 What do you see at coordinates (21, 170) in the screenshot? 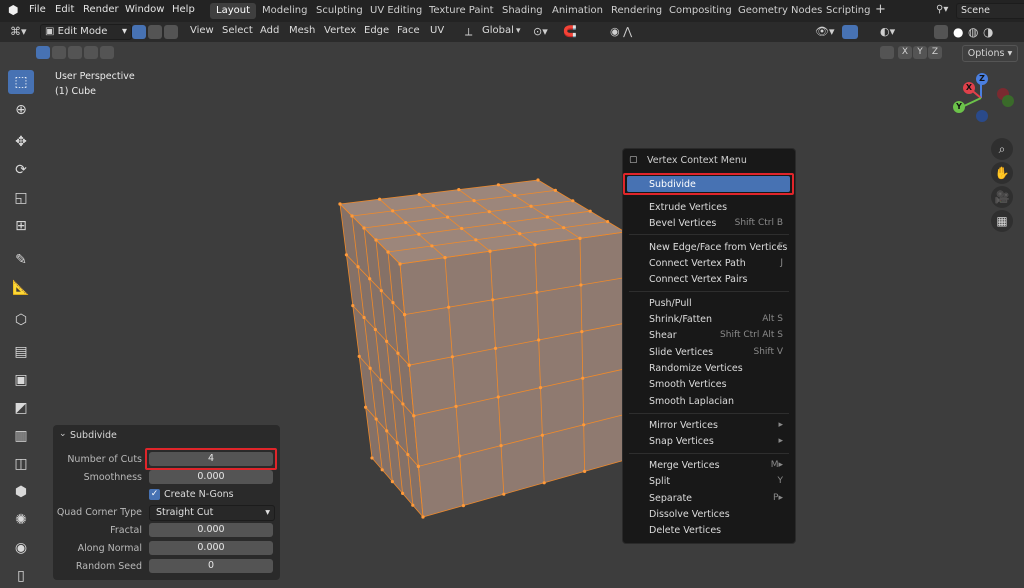
I see `rotate-tool-icon: ⟳` at bounding box center [21, 170].